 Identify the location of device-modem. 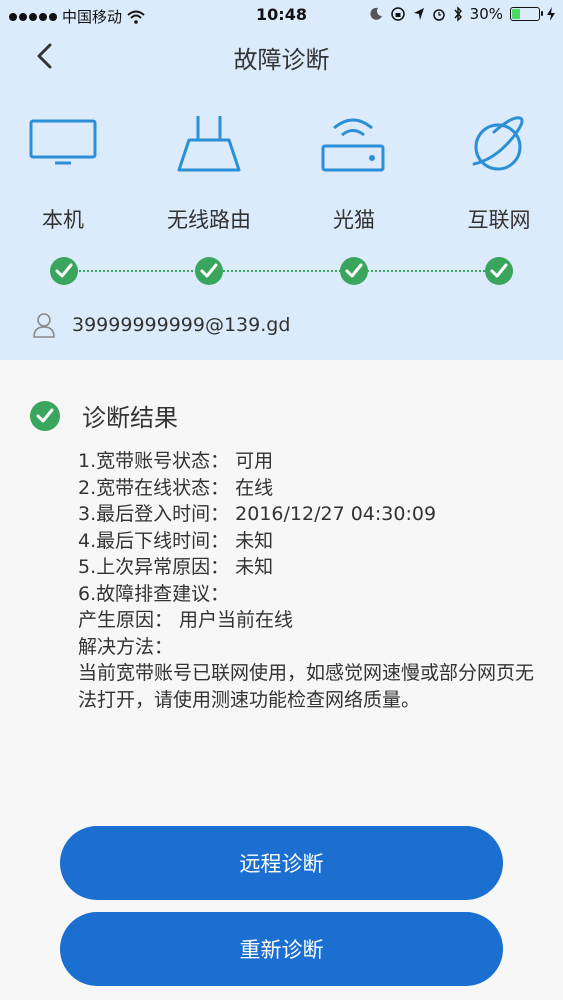
(353, 147).